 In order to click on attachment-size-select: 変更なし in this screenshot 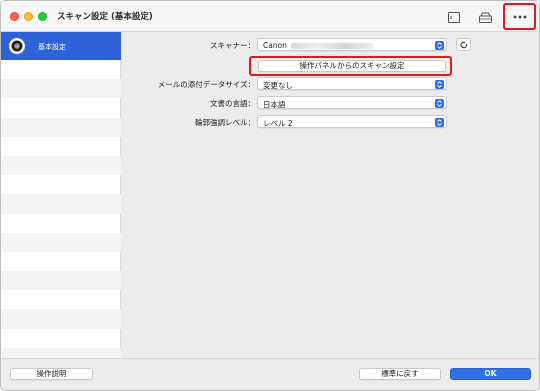, I will do `click(352, 83)`.